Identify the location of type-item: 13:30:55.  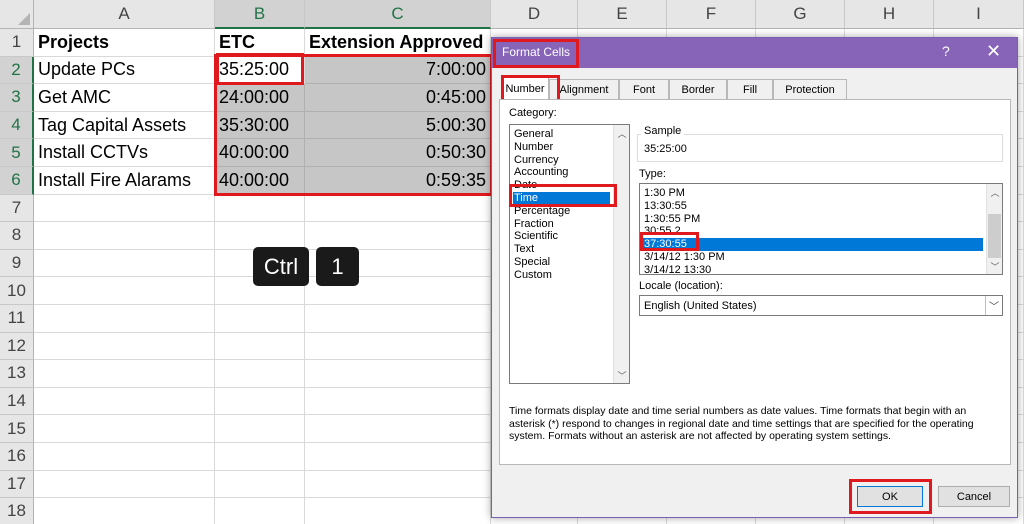
(813, 206).